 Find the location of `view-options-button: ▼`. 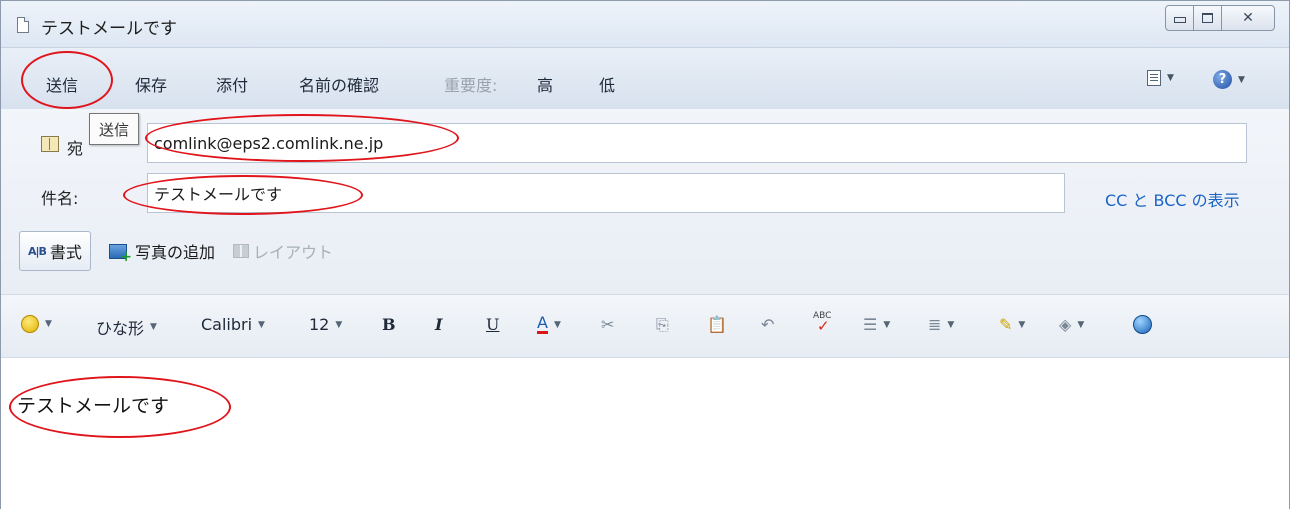

view-options-button: ▼ is located at coordinates (1160, 78).